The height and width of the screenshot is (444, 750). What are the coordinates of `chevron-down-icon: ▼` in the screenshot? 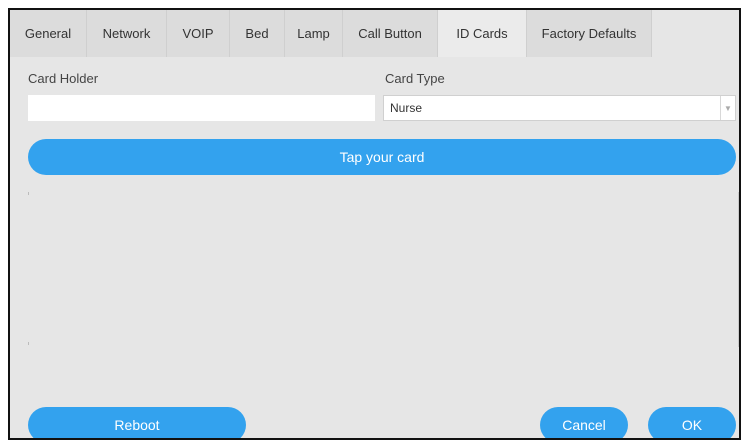 It's located at (727, 108).